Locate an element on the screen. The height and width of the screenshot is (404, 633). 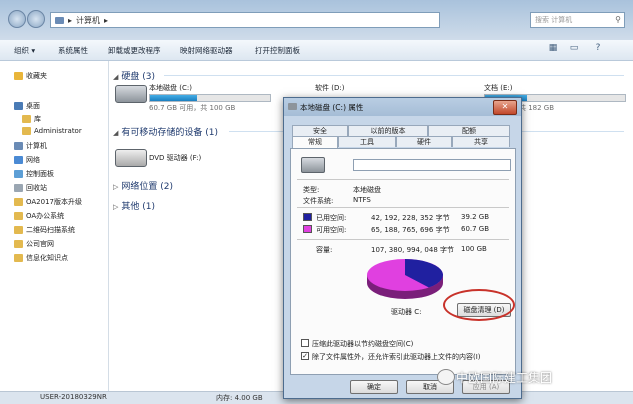
free-bytes: 65, 188, 765, 696 字节 is located at coordinates (410, 230).